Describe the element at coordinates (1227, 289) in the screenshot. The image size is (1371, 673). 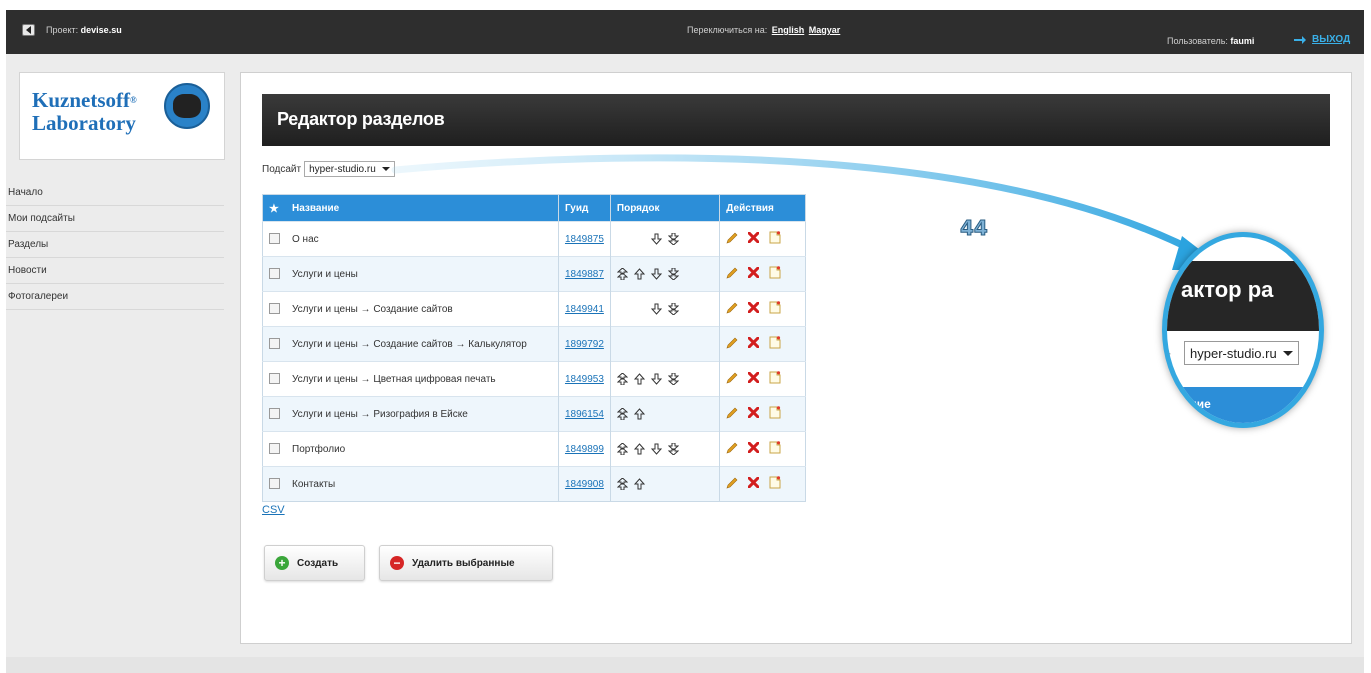
I see `zoom-title: актор ра` at that location.